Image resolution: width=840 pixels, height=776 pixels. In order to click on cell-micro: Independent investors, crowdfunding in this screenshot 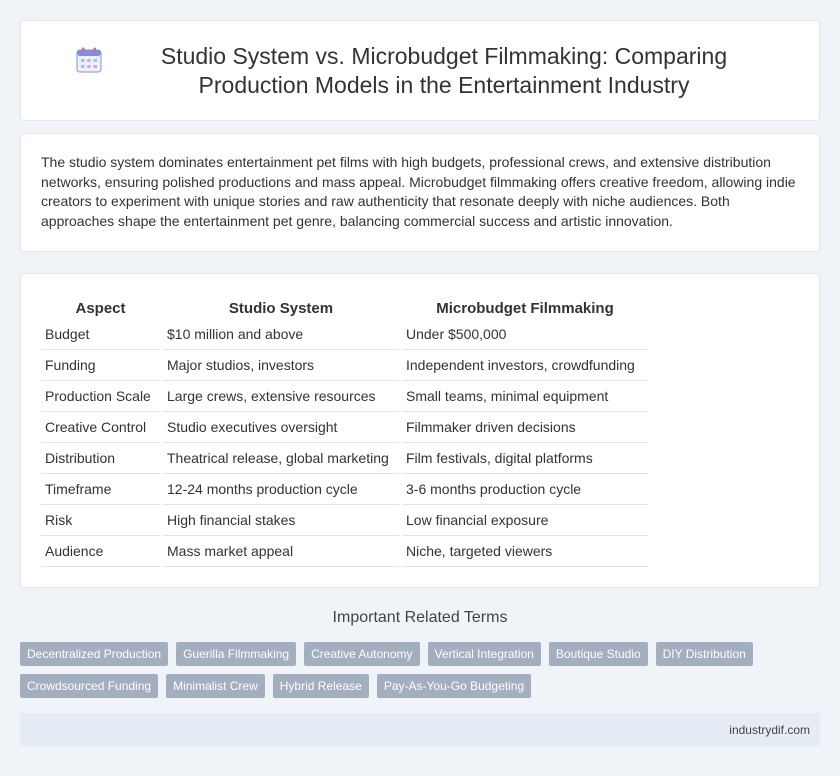, I will do `click(525, 365)`.